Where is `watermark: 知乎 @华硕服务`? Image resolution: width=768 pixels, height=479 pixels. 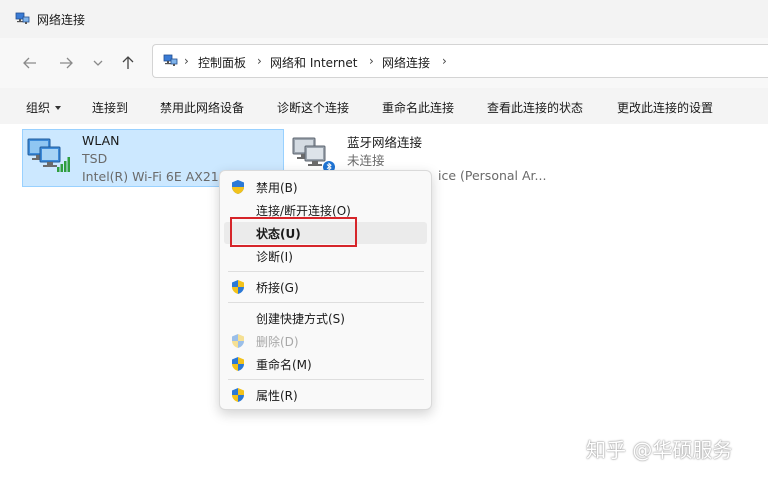
watermark: 知乎 @华硕服务 is located at coordinates (659, 450).